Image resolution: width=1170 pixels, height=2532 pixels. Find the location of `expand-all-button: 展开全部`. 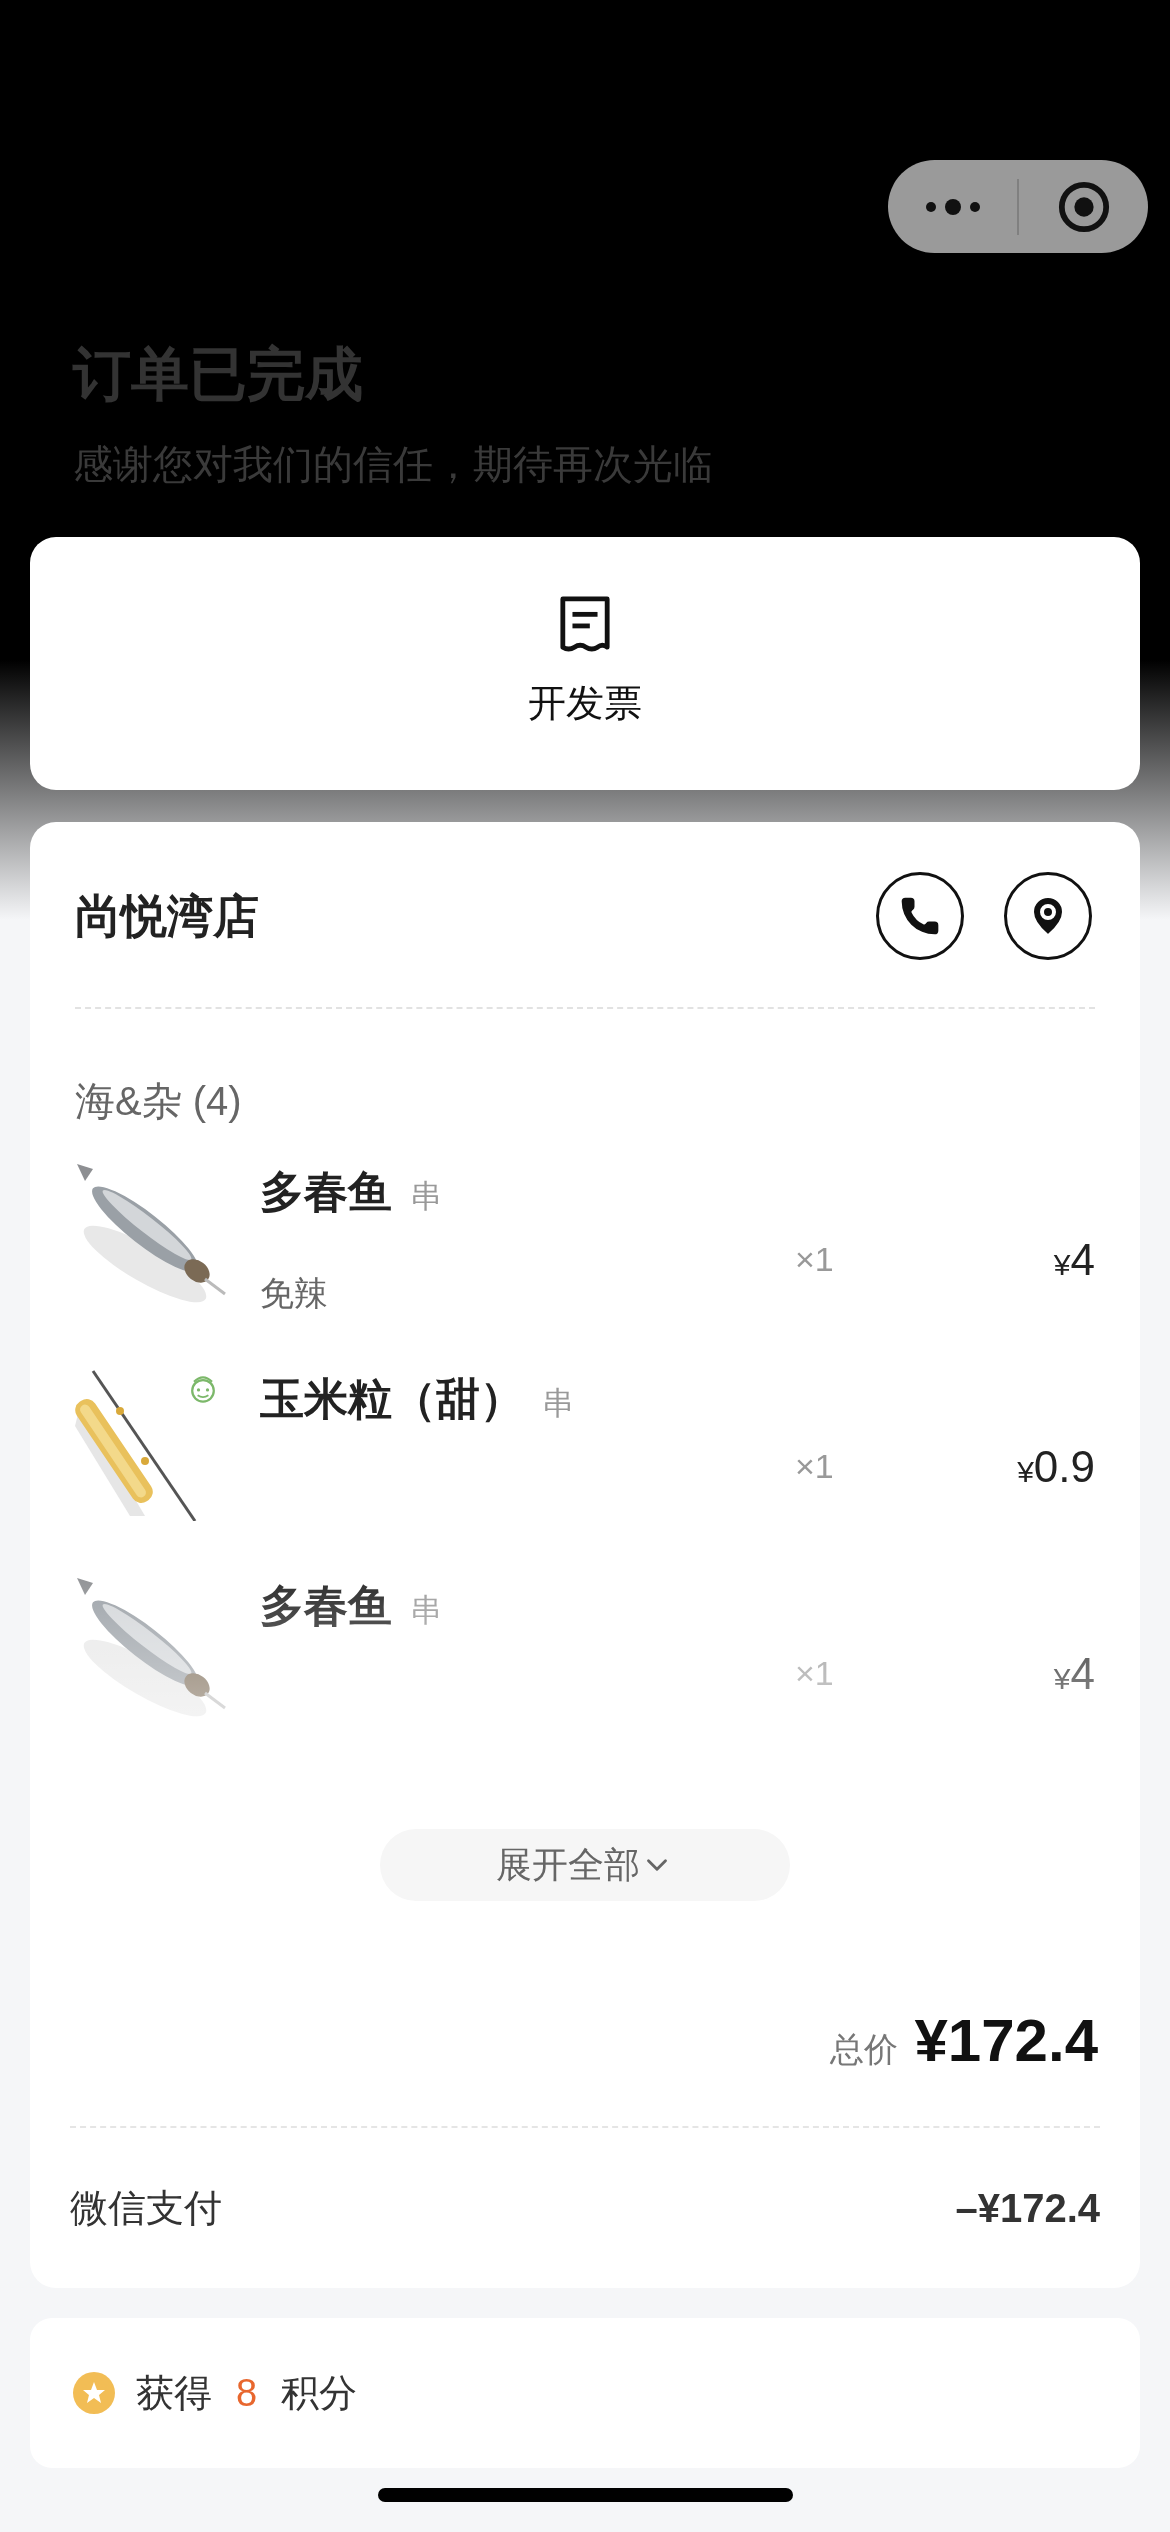

expand-all-button: 展开全部 is located at coordinates (585, 1865).